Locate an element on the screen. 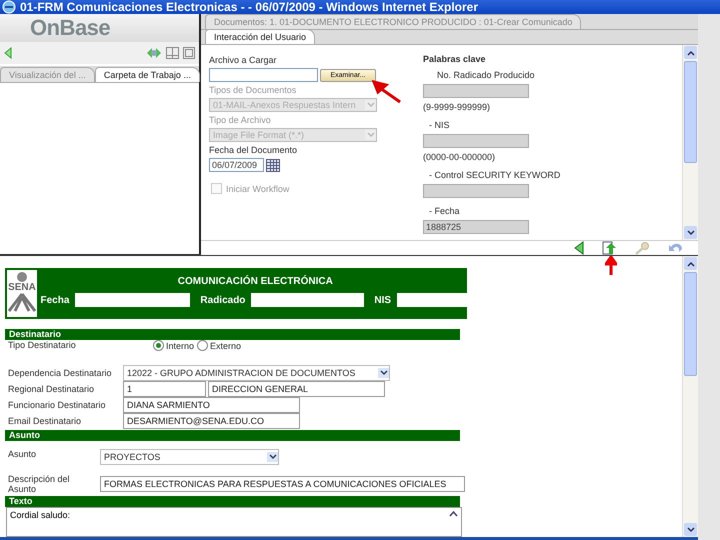  text-area: Cordial saludo: is located at coordinates (234, 522).